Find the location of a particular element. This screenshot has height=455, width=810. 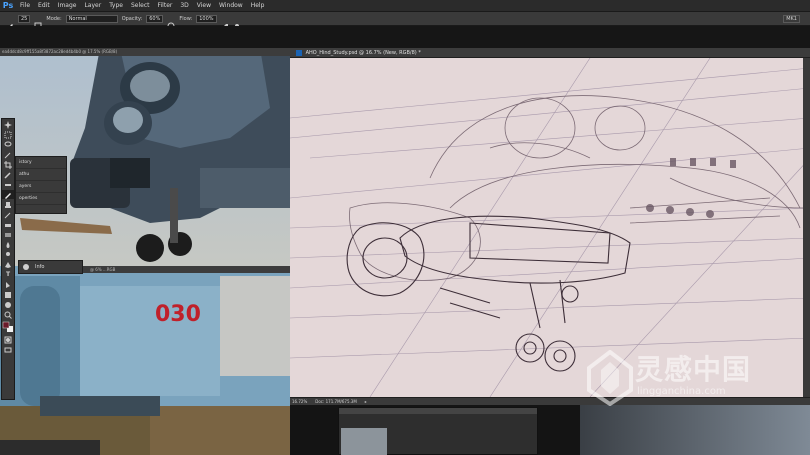

menu-file: File is located at coordinates (25, 6).